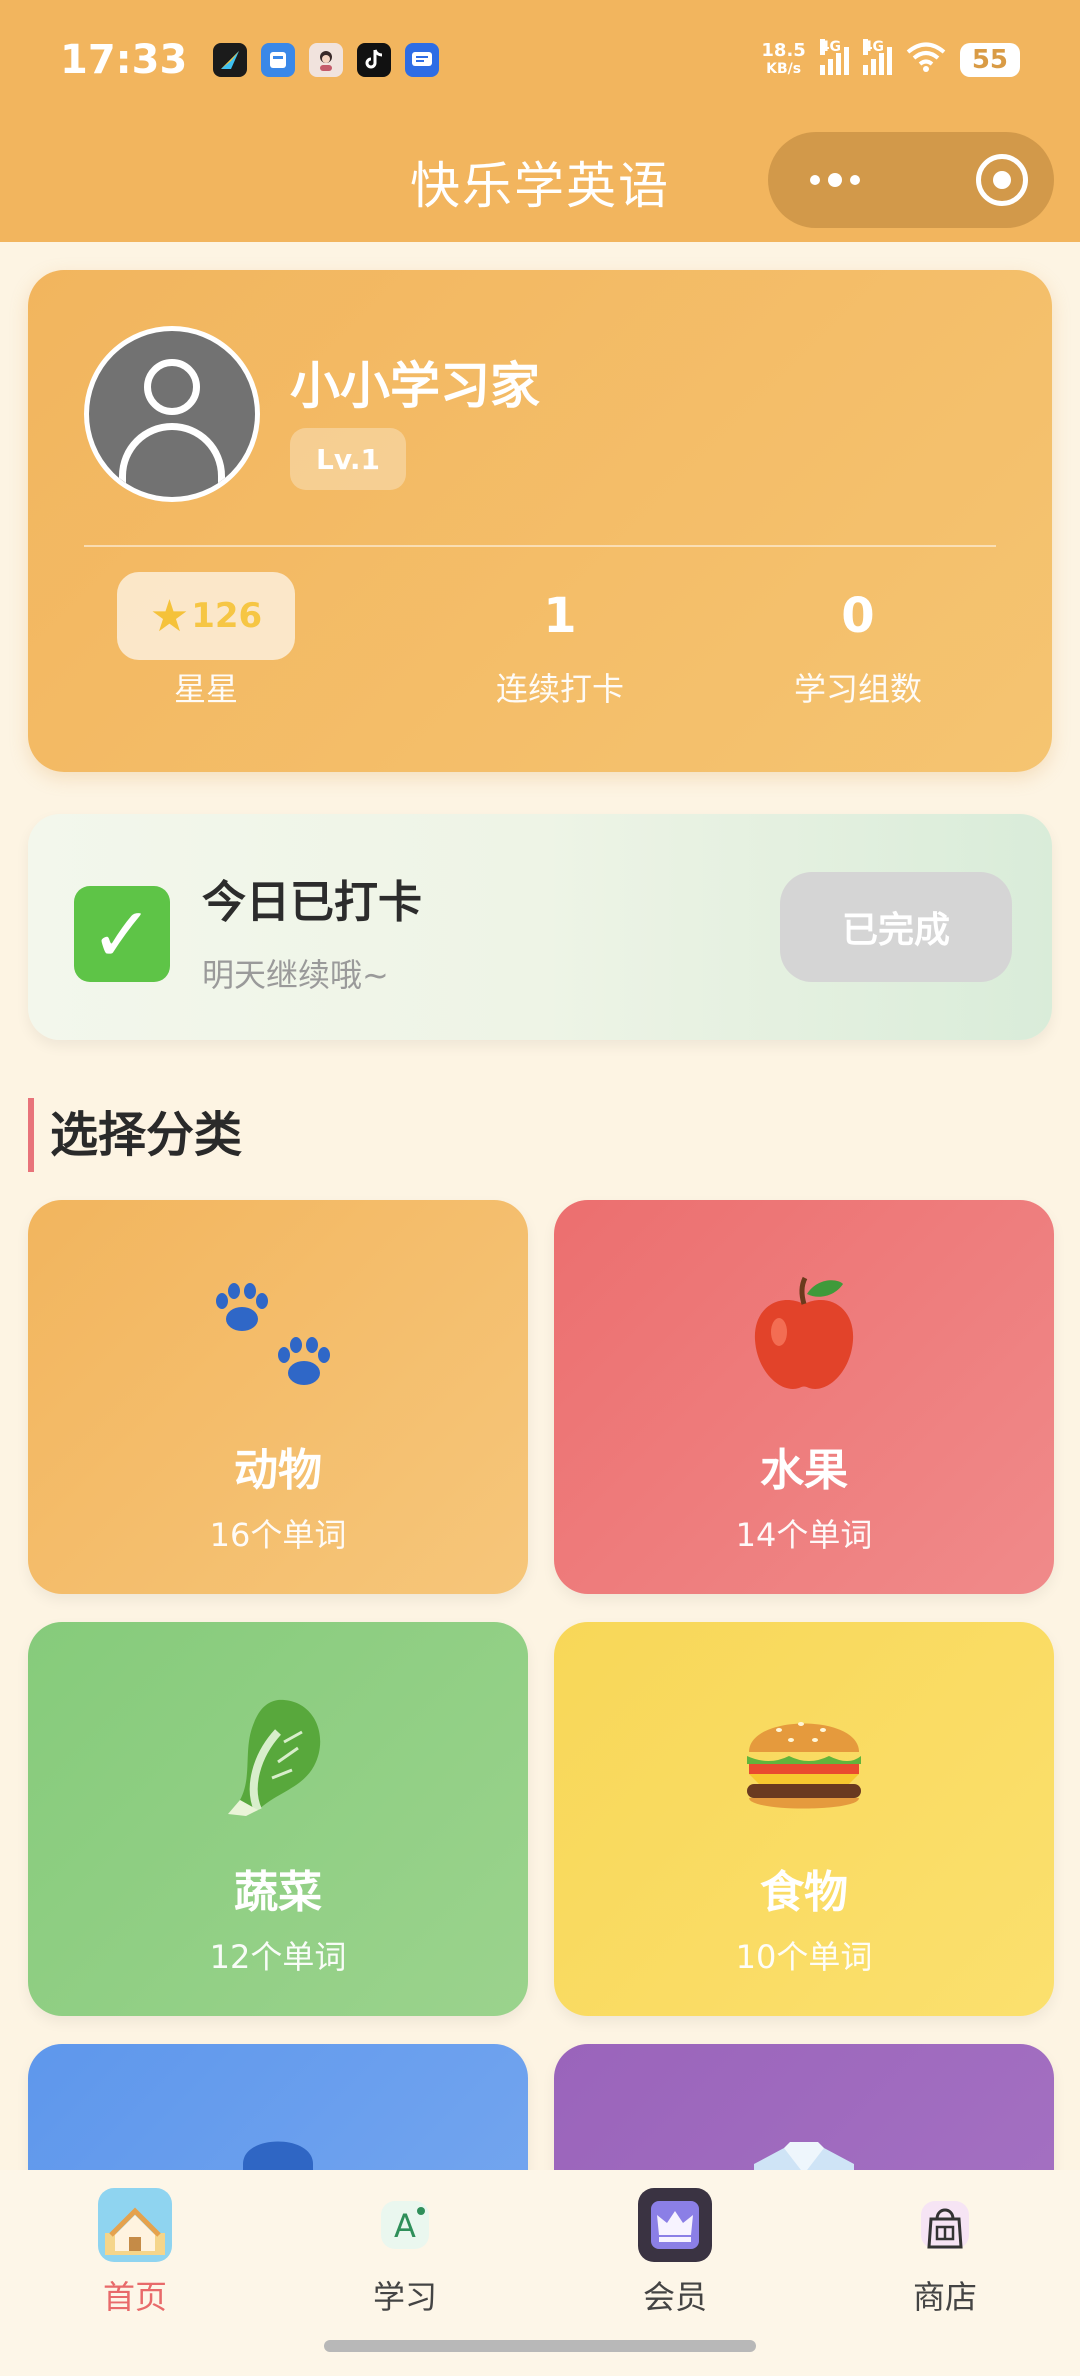 This screenshot has height=2376, width=1080. Describe the element at coordinates (172, 414) in the screenshot. I see `avatar` at that location.